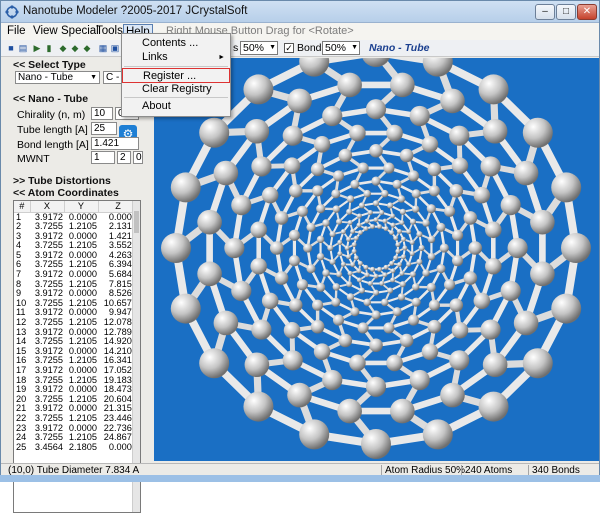 The width and height of the screenshot is (600, 513). I want to click on nano-tube-header: << Nano - Tube, so click(50, 99).